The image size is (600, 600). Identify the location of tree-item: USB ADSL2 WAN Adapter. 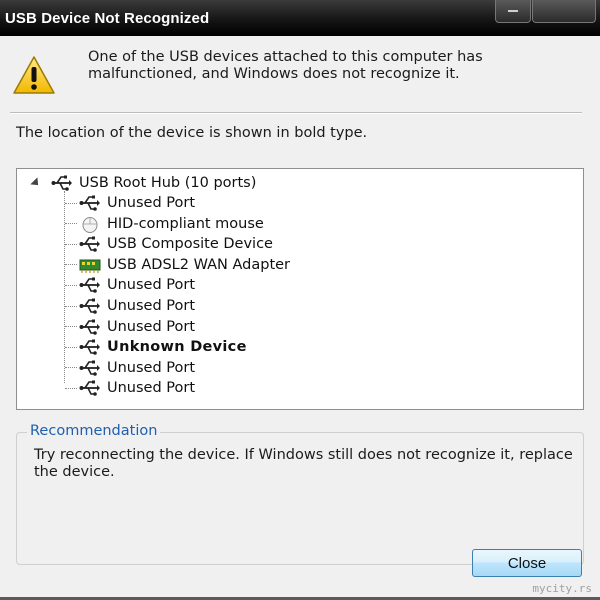
(177, 265).